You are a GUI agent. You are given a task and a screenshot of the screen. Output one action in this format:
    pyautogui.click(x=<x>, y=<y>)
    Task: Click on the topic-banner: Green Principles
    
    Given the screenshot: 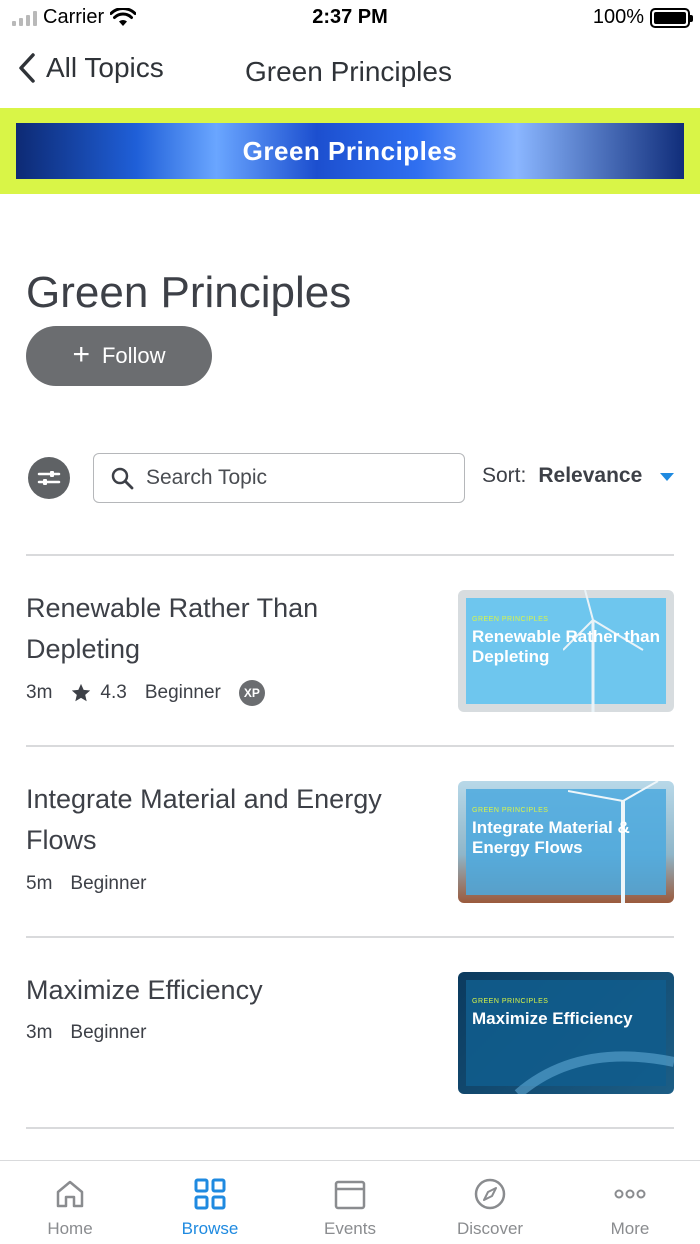 What is the action you would take?
    pyautogui.click(x=350, y=151)
    